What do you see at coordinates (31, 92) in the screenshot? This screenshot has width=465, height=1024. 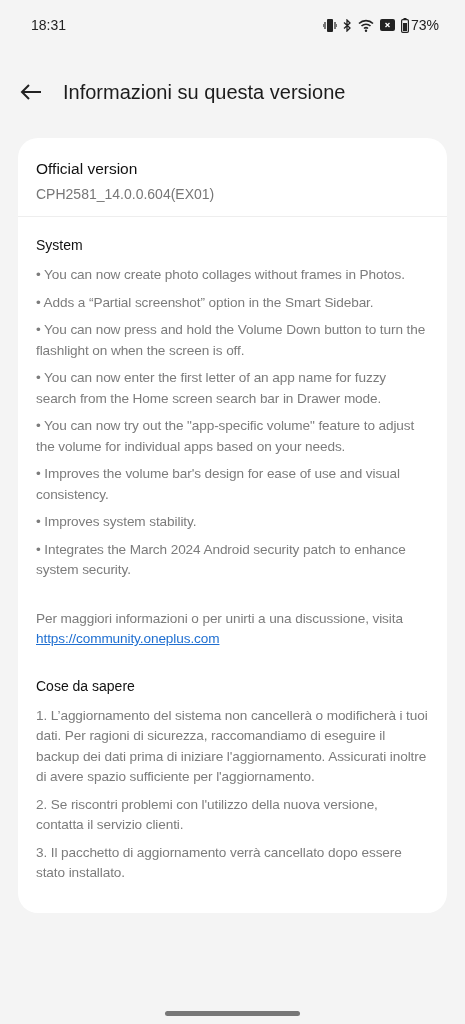 I see `back-arrow-icon` at bounding box center [31, 92].